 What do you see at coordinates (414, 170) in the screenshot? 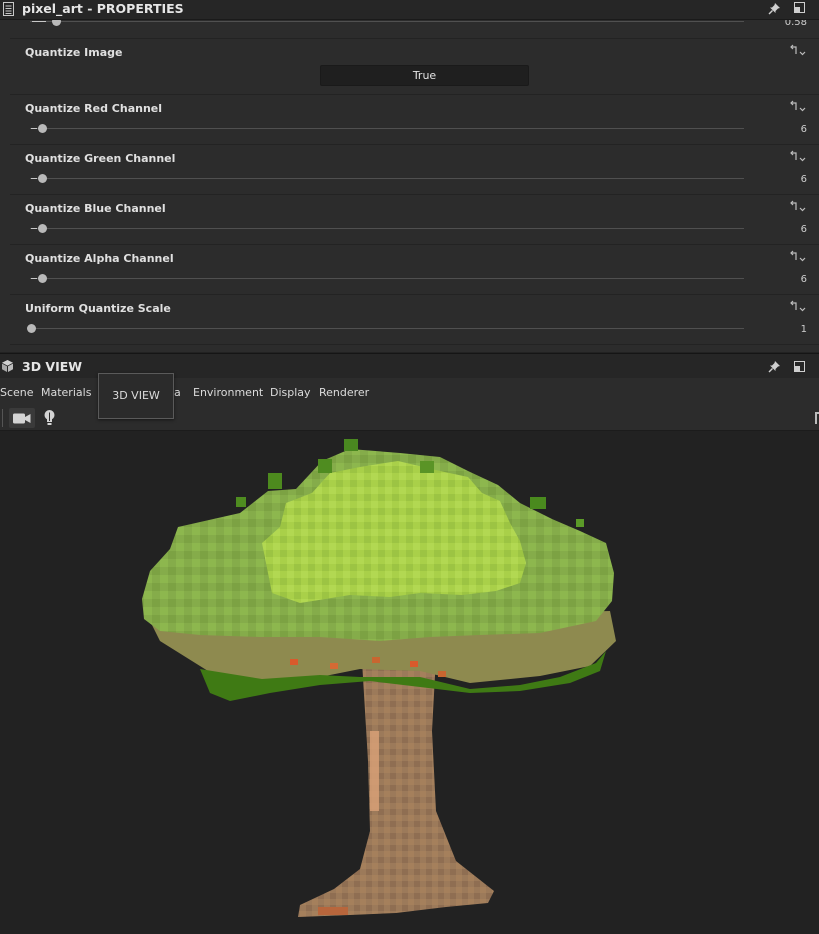
I see `quantize-green-row: Quantize Green Channel 6` at bounding box center [414, 170].